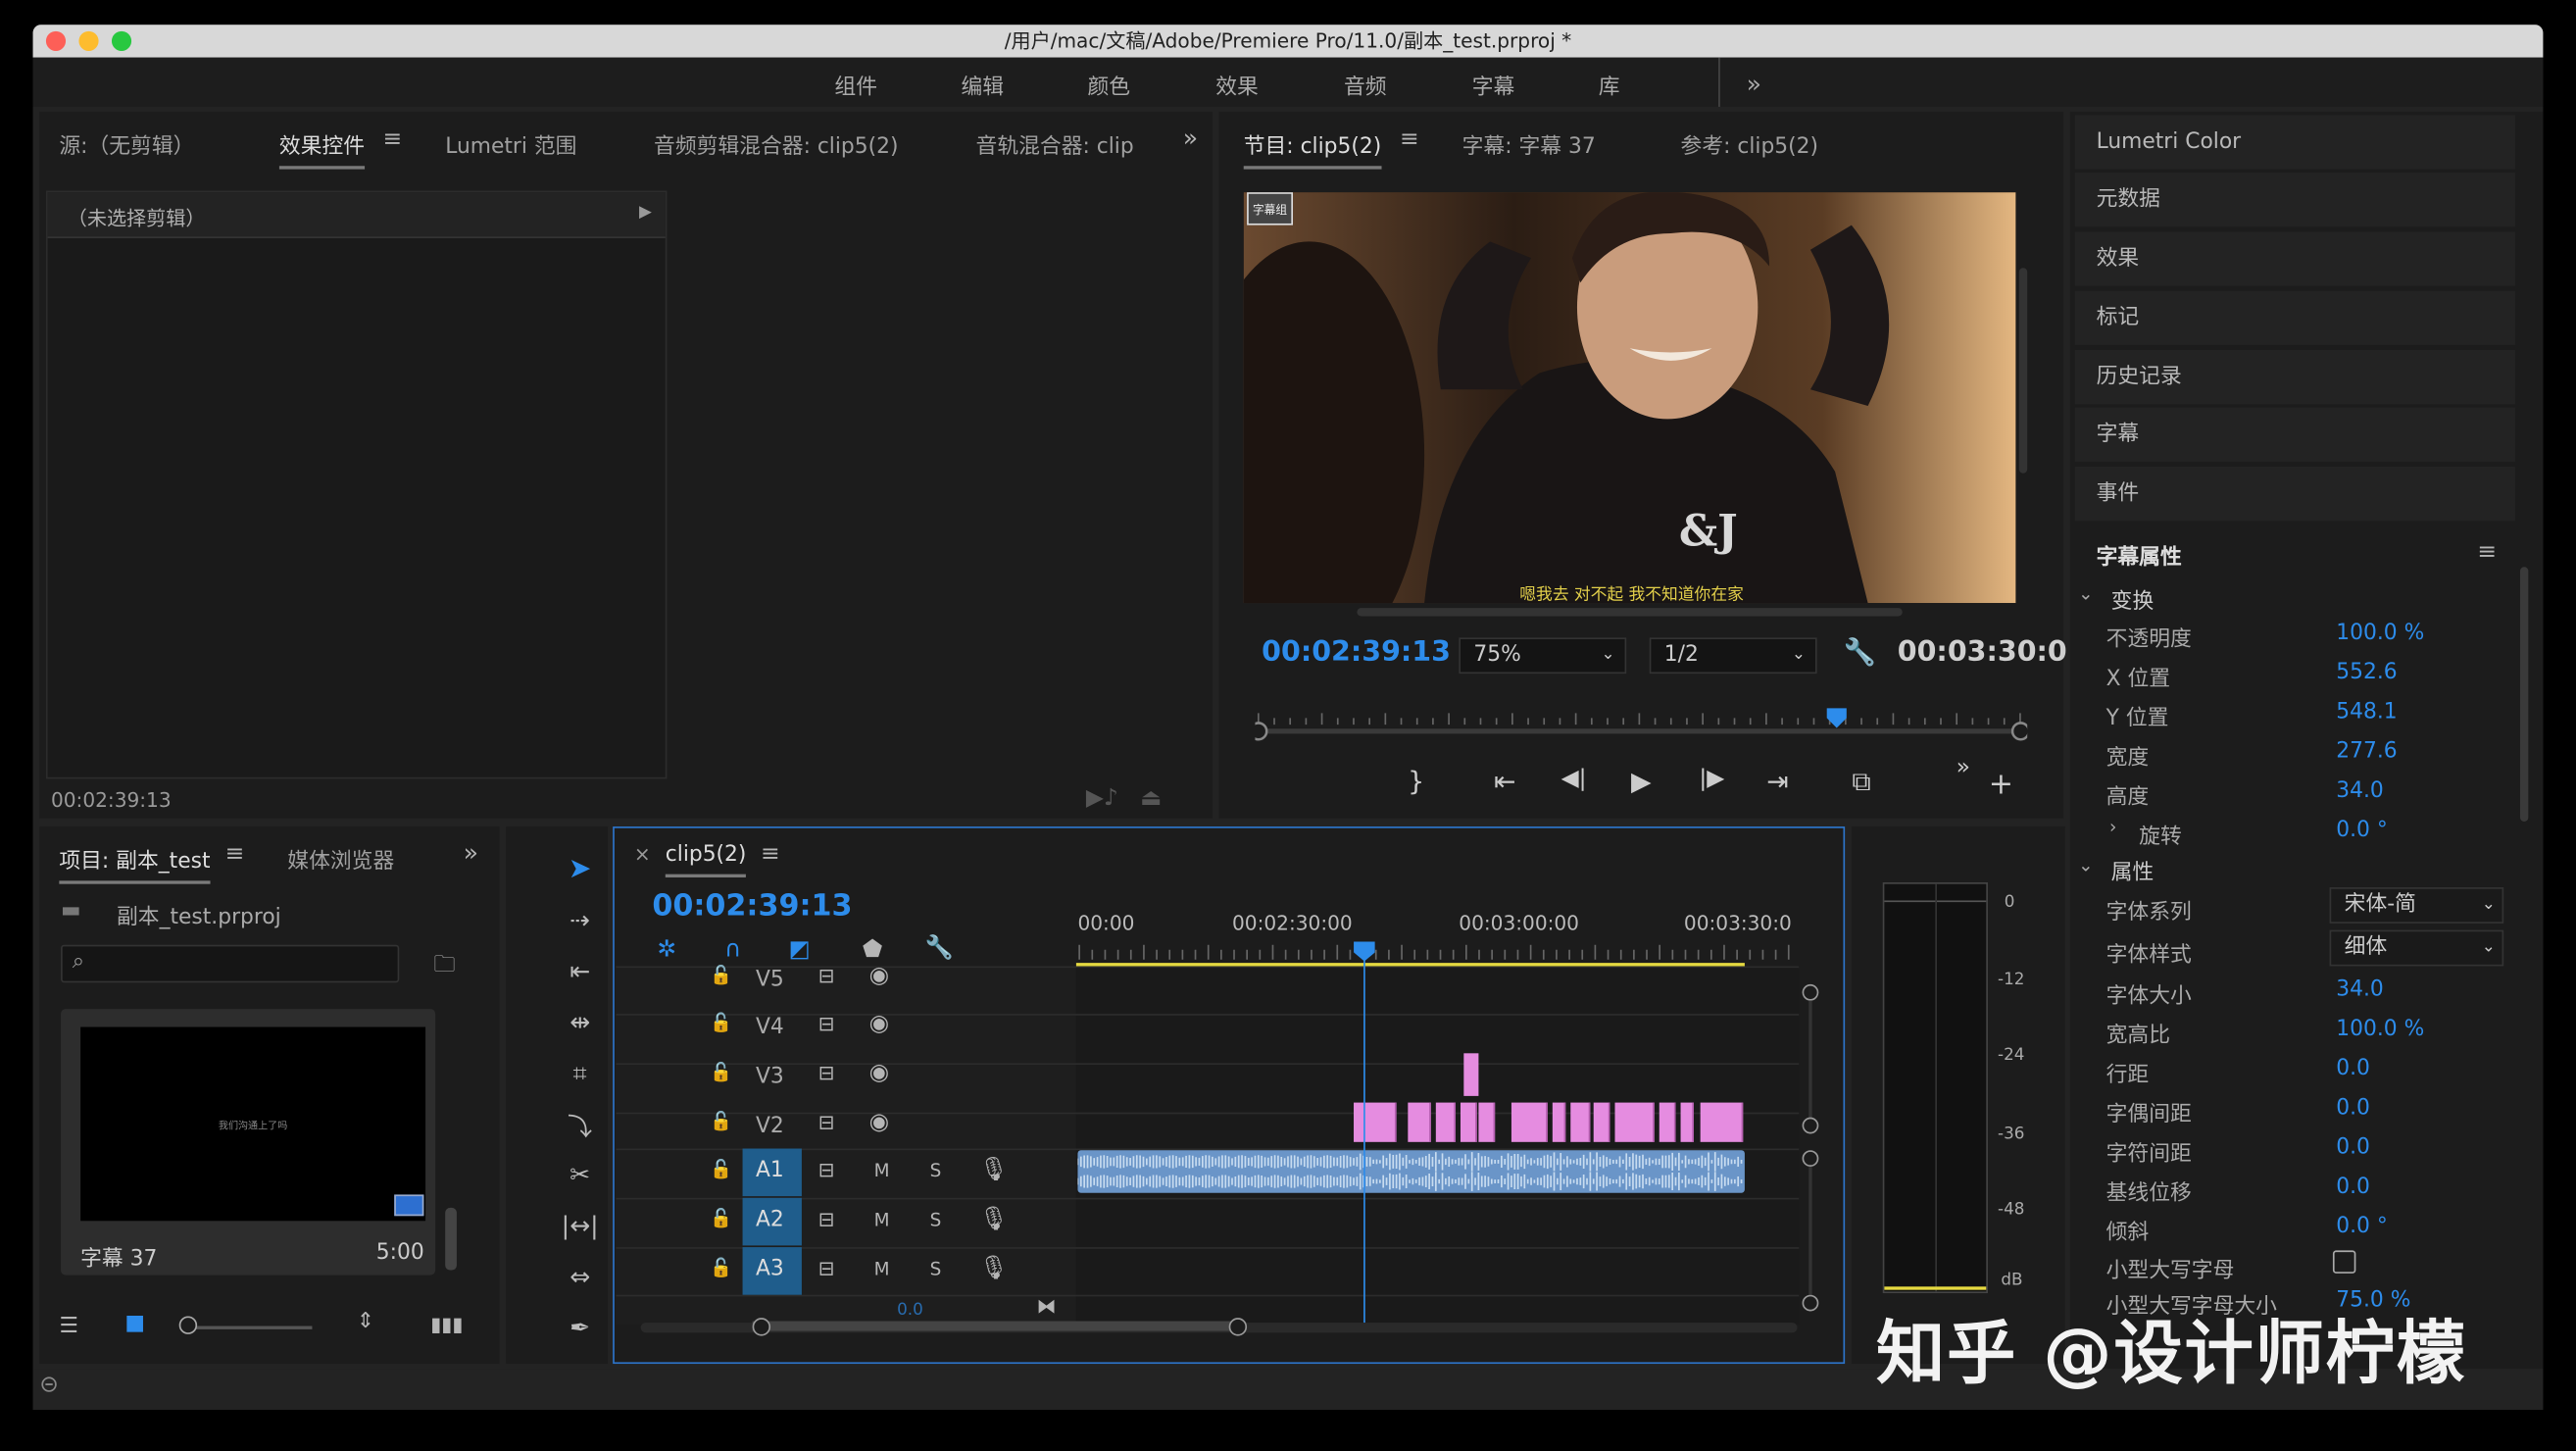 This screenshot has height=1451, width=2576. I want to click on rotation-value: 0.0 °, so click(2361, 831).